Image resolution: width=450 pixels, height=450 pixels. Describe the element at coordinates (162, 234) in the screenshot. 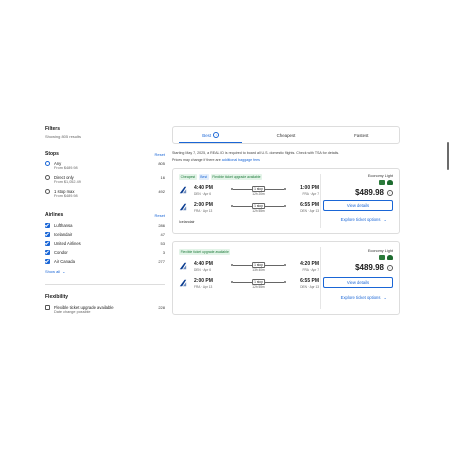

I see `airline-count: 47` at that location.